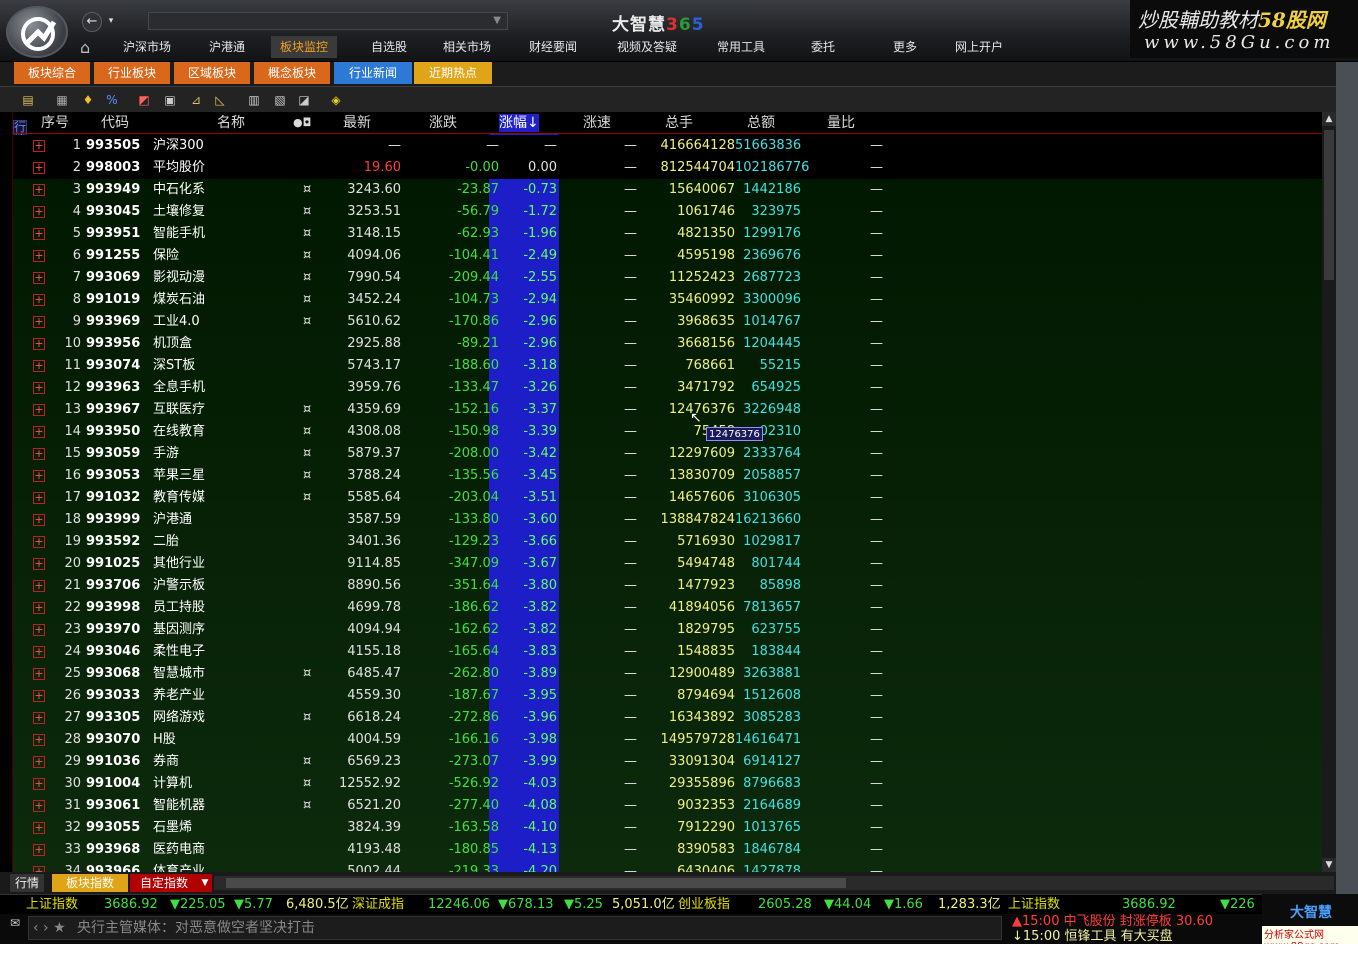 The image size is (1358, 964). Describe the element at coordinates (704, 905) in the screenshot. I see `ticker-cy-name: 创业板指` at that location.